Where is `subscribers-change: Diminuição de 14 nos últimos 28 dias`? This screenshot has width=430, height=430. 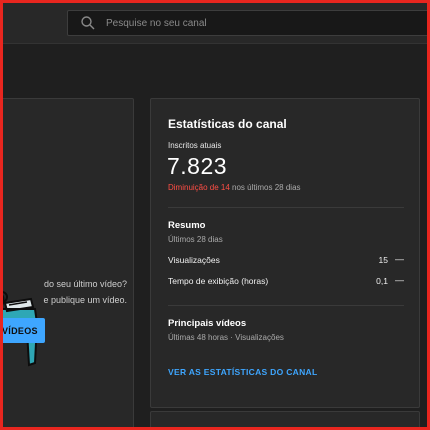 subscribers-change: Diminuição de 14 nos últimos 28 dias is located at coordinates (234, 187).